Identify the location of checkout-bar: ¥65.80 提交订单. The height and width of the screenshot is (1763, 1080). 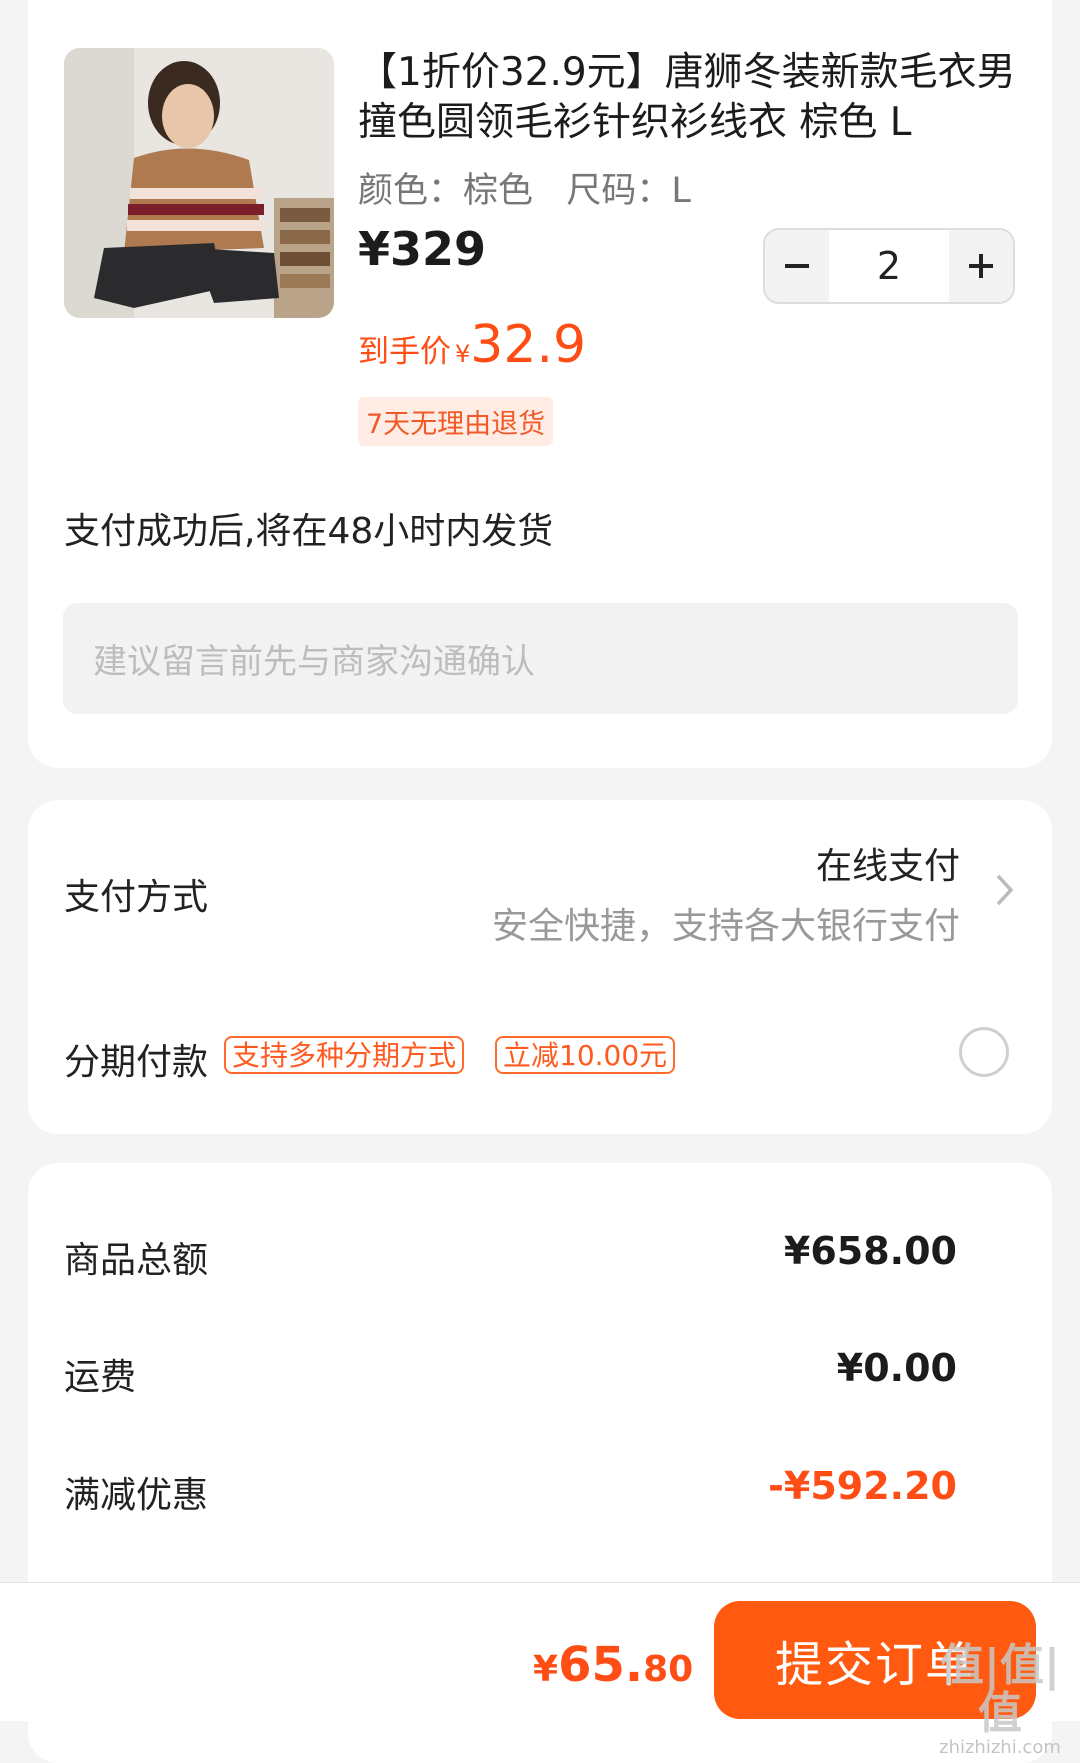
(540, 1651).